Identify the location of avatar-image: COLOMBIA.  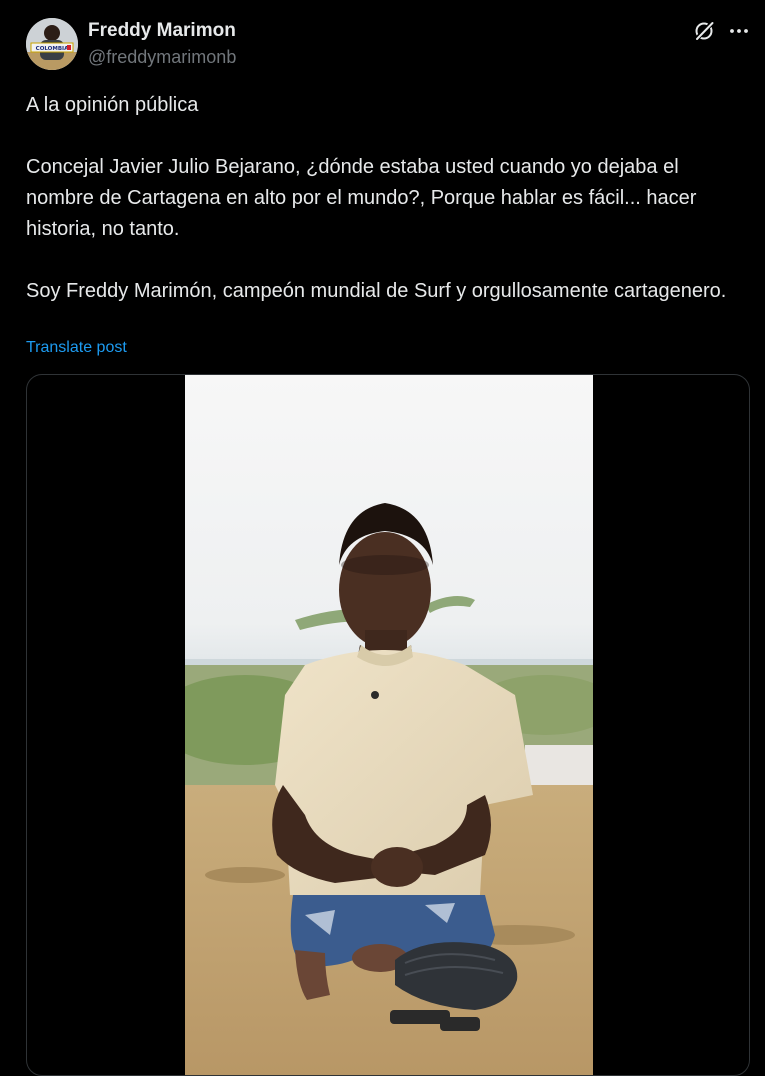
(52, 44).